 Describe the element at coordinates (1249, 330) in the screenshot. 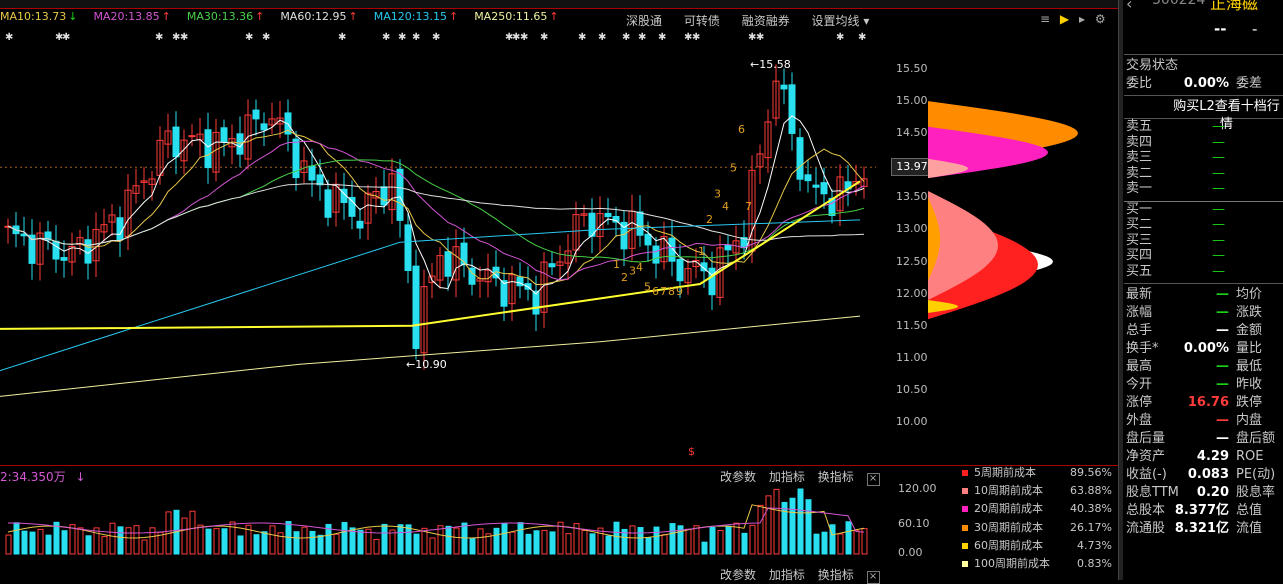

I see `stat-label-right: 金额` at that location.